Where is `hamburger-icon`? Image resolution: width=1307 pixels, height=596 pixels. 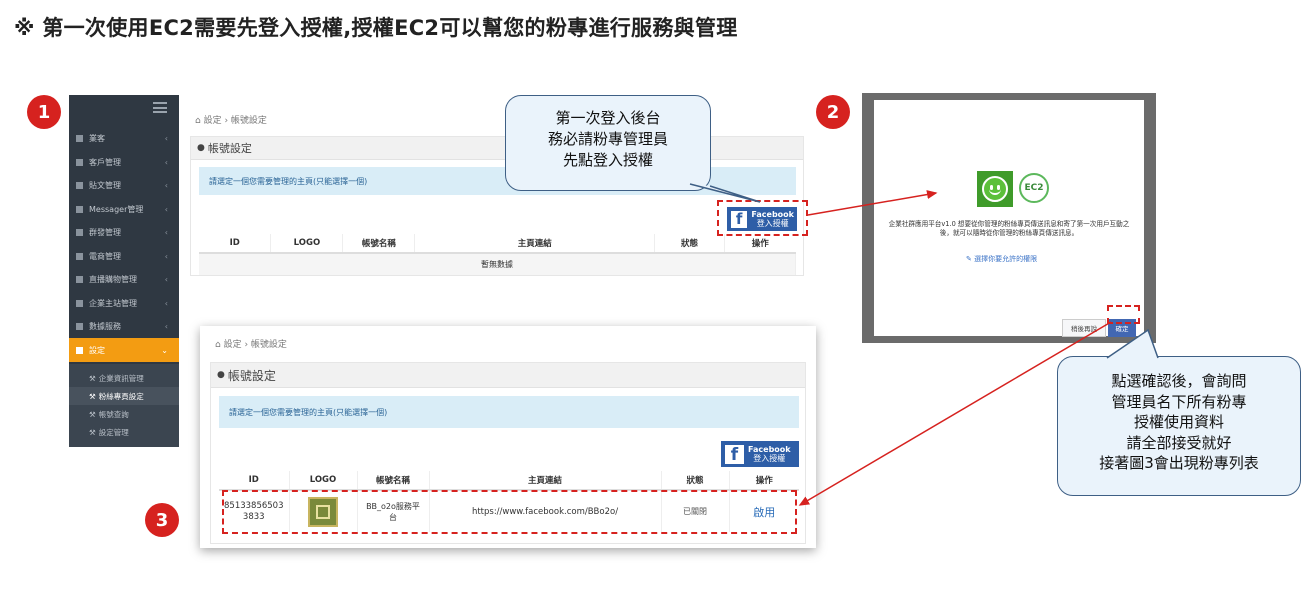
hamburger-icon is located at coordinates (160, 107).